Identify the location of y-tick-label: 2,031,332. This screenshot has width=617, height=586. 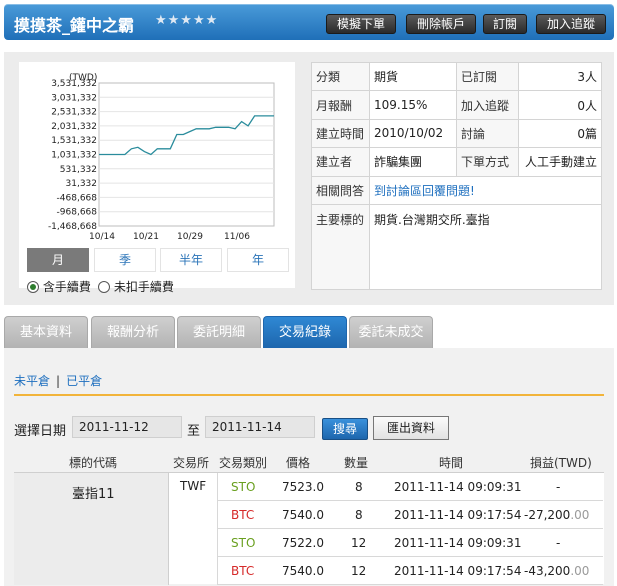
(74, 127).